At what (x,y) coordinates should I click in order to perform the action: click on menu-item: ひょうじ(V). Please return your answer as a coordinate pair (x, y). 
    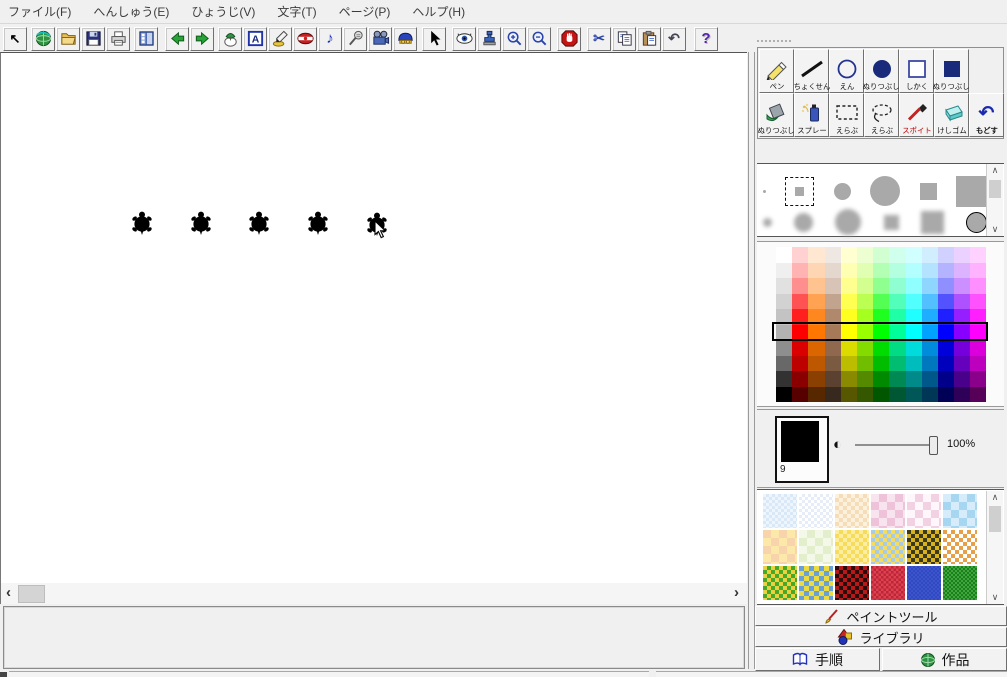
    Looking at the image, I should click on (223, 11).